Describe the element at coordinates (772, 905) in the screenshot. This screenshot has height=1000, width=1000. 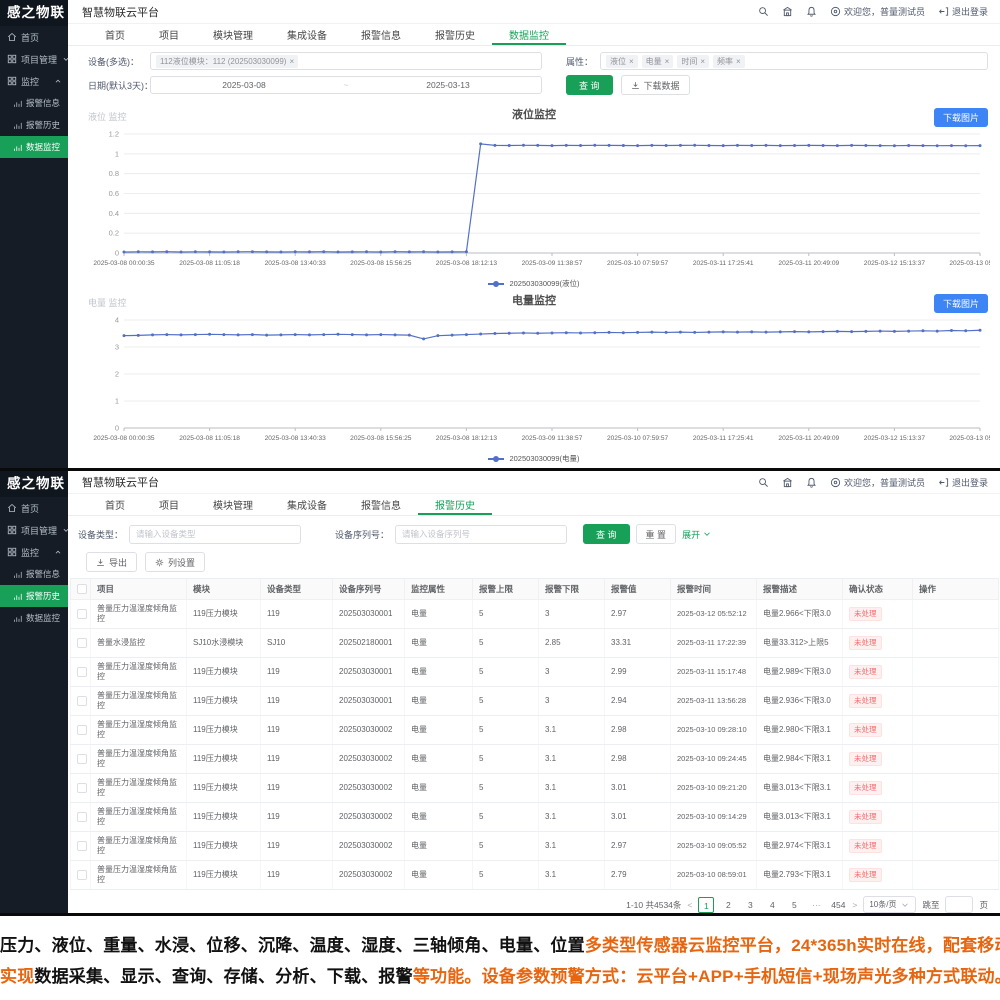
I see `page-number-4: 4` at that location.